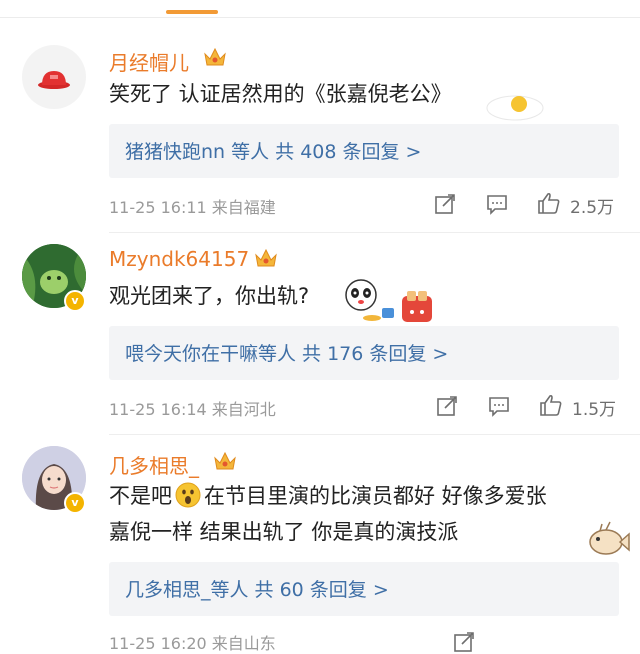 This screenshot has height=654, width=640. I want to click on comment-time: 11-25 16:20, so click(158, 643).